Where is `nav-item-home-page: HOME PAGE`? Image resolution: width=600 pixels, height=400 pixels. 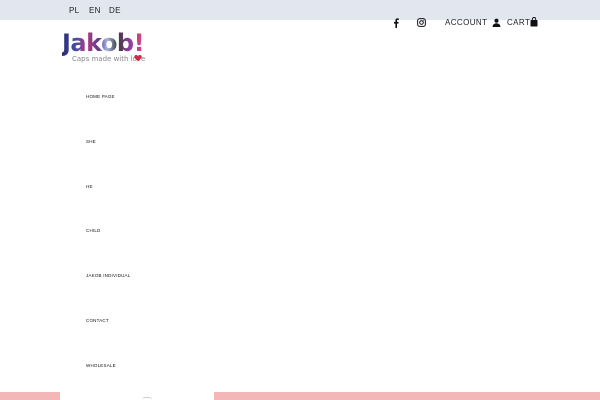 nav-item-home-page: HOME PAGE is located at coordinates (100, 97).